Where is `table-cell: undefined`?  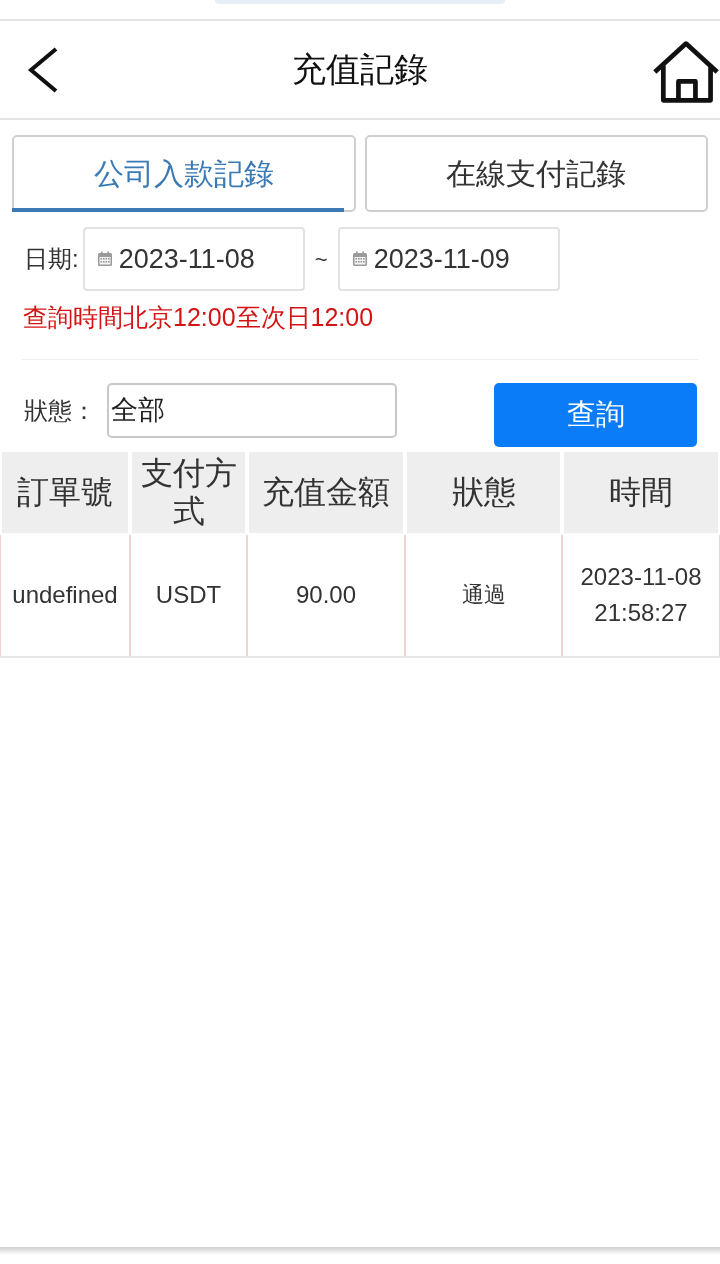 table-cell: undefined is located at coordinates (65, 595).